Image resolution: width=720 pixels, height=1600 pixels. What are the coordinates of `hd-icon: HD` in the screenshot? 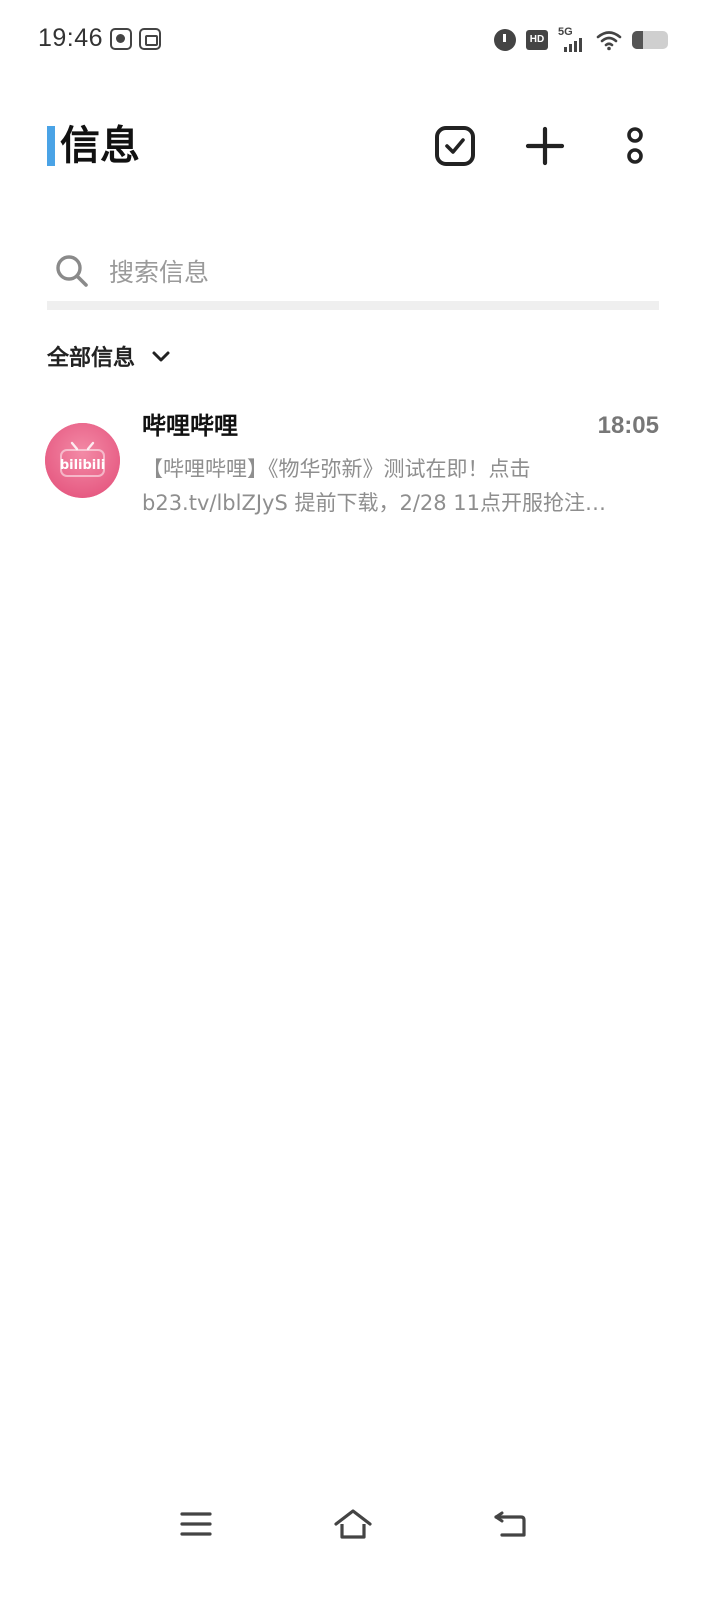 It's located at (537, 40).